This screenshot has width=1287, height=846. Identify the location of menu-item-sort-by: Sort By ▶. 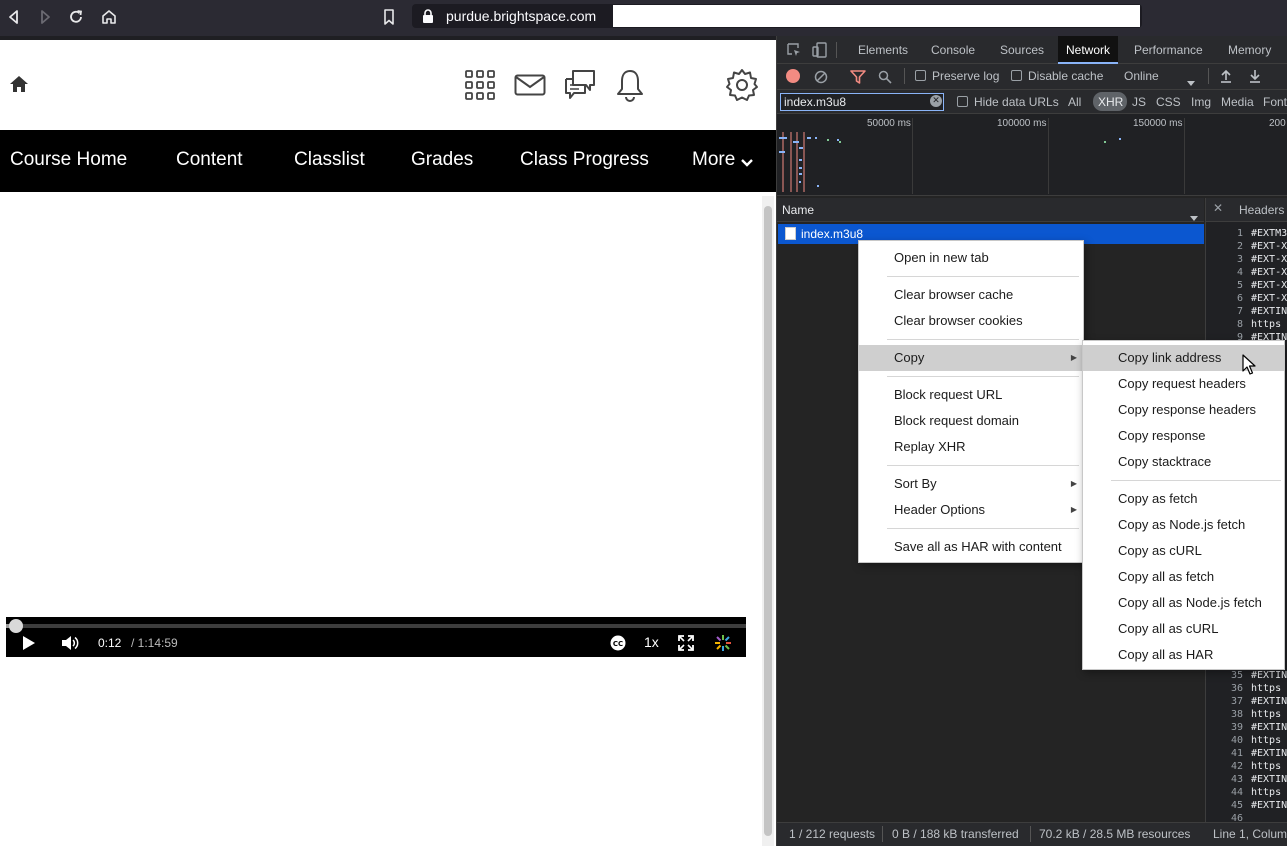
(971, 484).